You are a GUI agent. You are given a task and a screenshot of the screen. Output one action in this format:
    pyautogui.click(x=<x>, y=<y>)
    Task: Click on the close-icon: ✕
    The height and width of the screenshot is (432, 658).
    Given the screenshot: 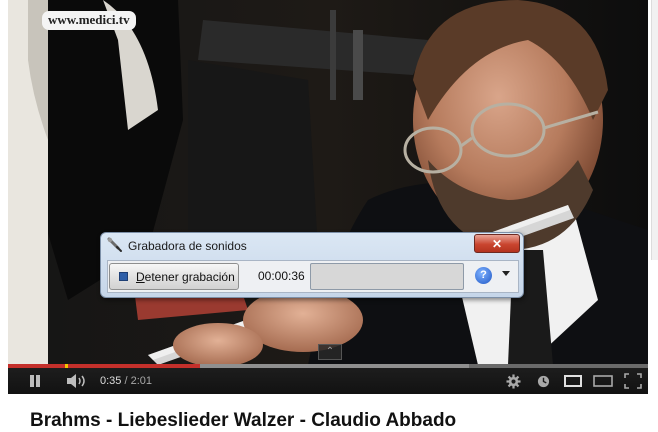 What is the action you would take?
    pyautogui.click(x=497, y=243)
    